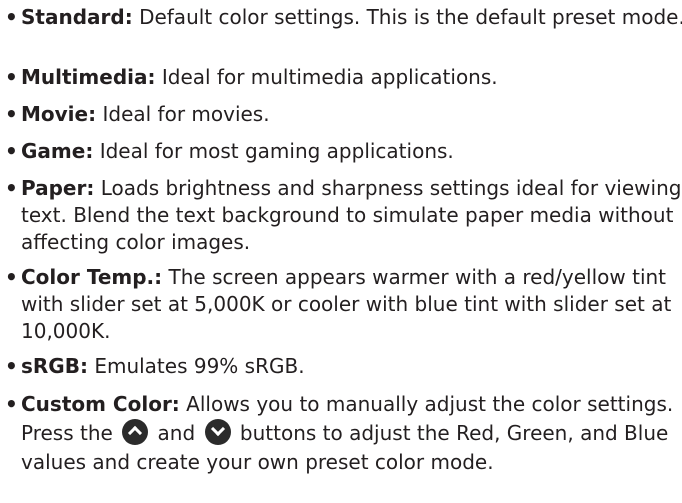  Describe the element at coordinates (217, 432) in the screenshot. I see `chevron-down-circle-icon` at that location.